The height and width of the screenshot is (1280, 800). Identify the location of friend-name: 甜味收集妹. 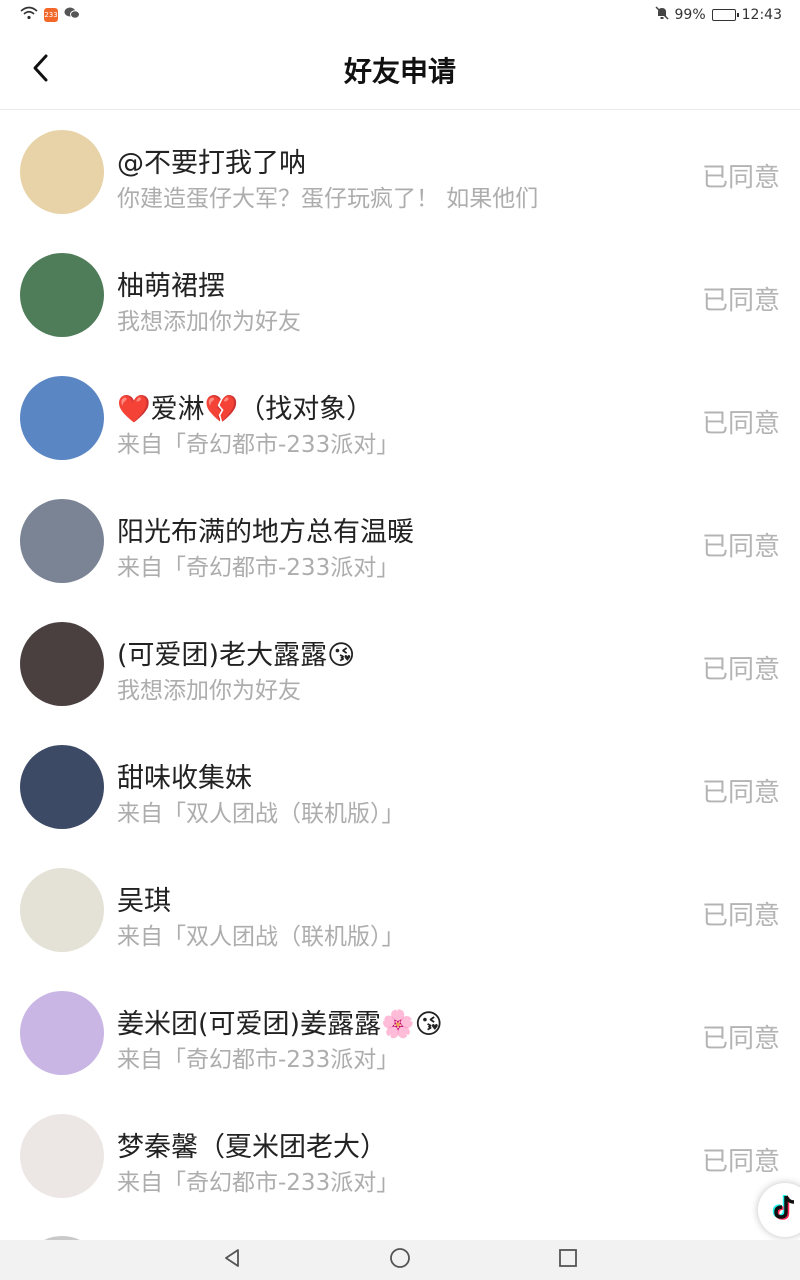
(184, 778).